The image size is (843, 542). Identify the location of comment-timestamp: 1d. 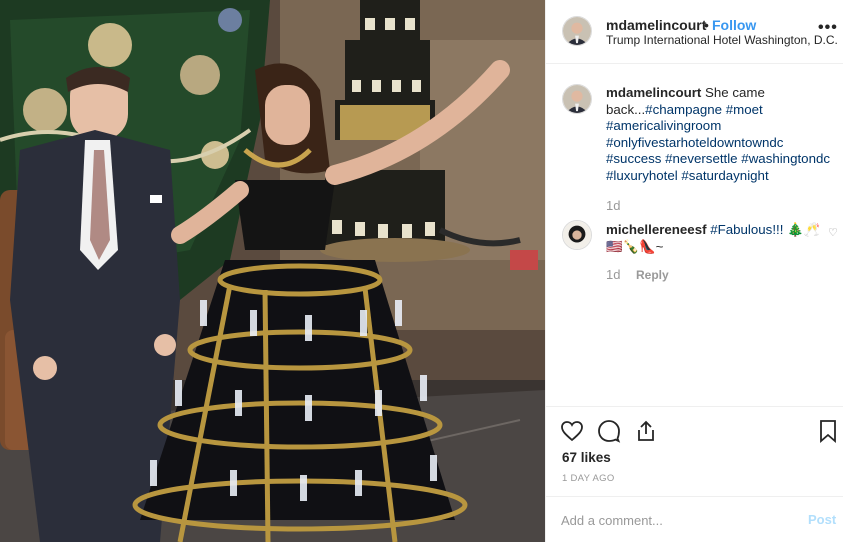
(613, 274).